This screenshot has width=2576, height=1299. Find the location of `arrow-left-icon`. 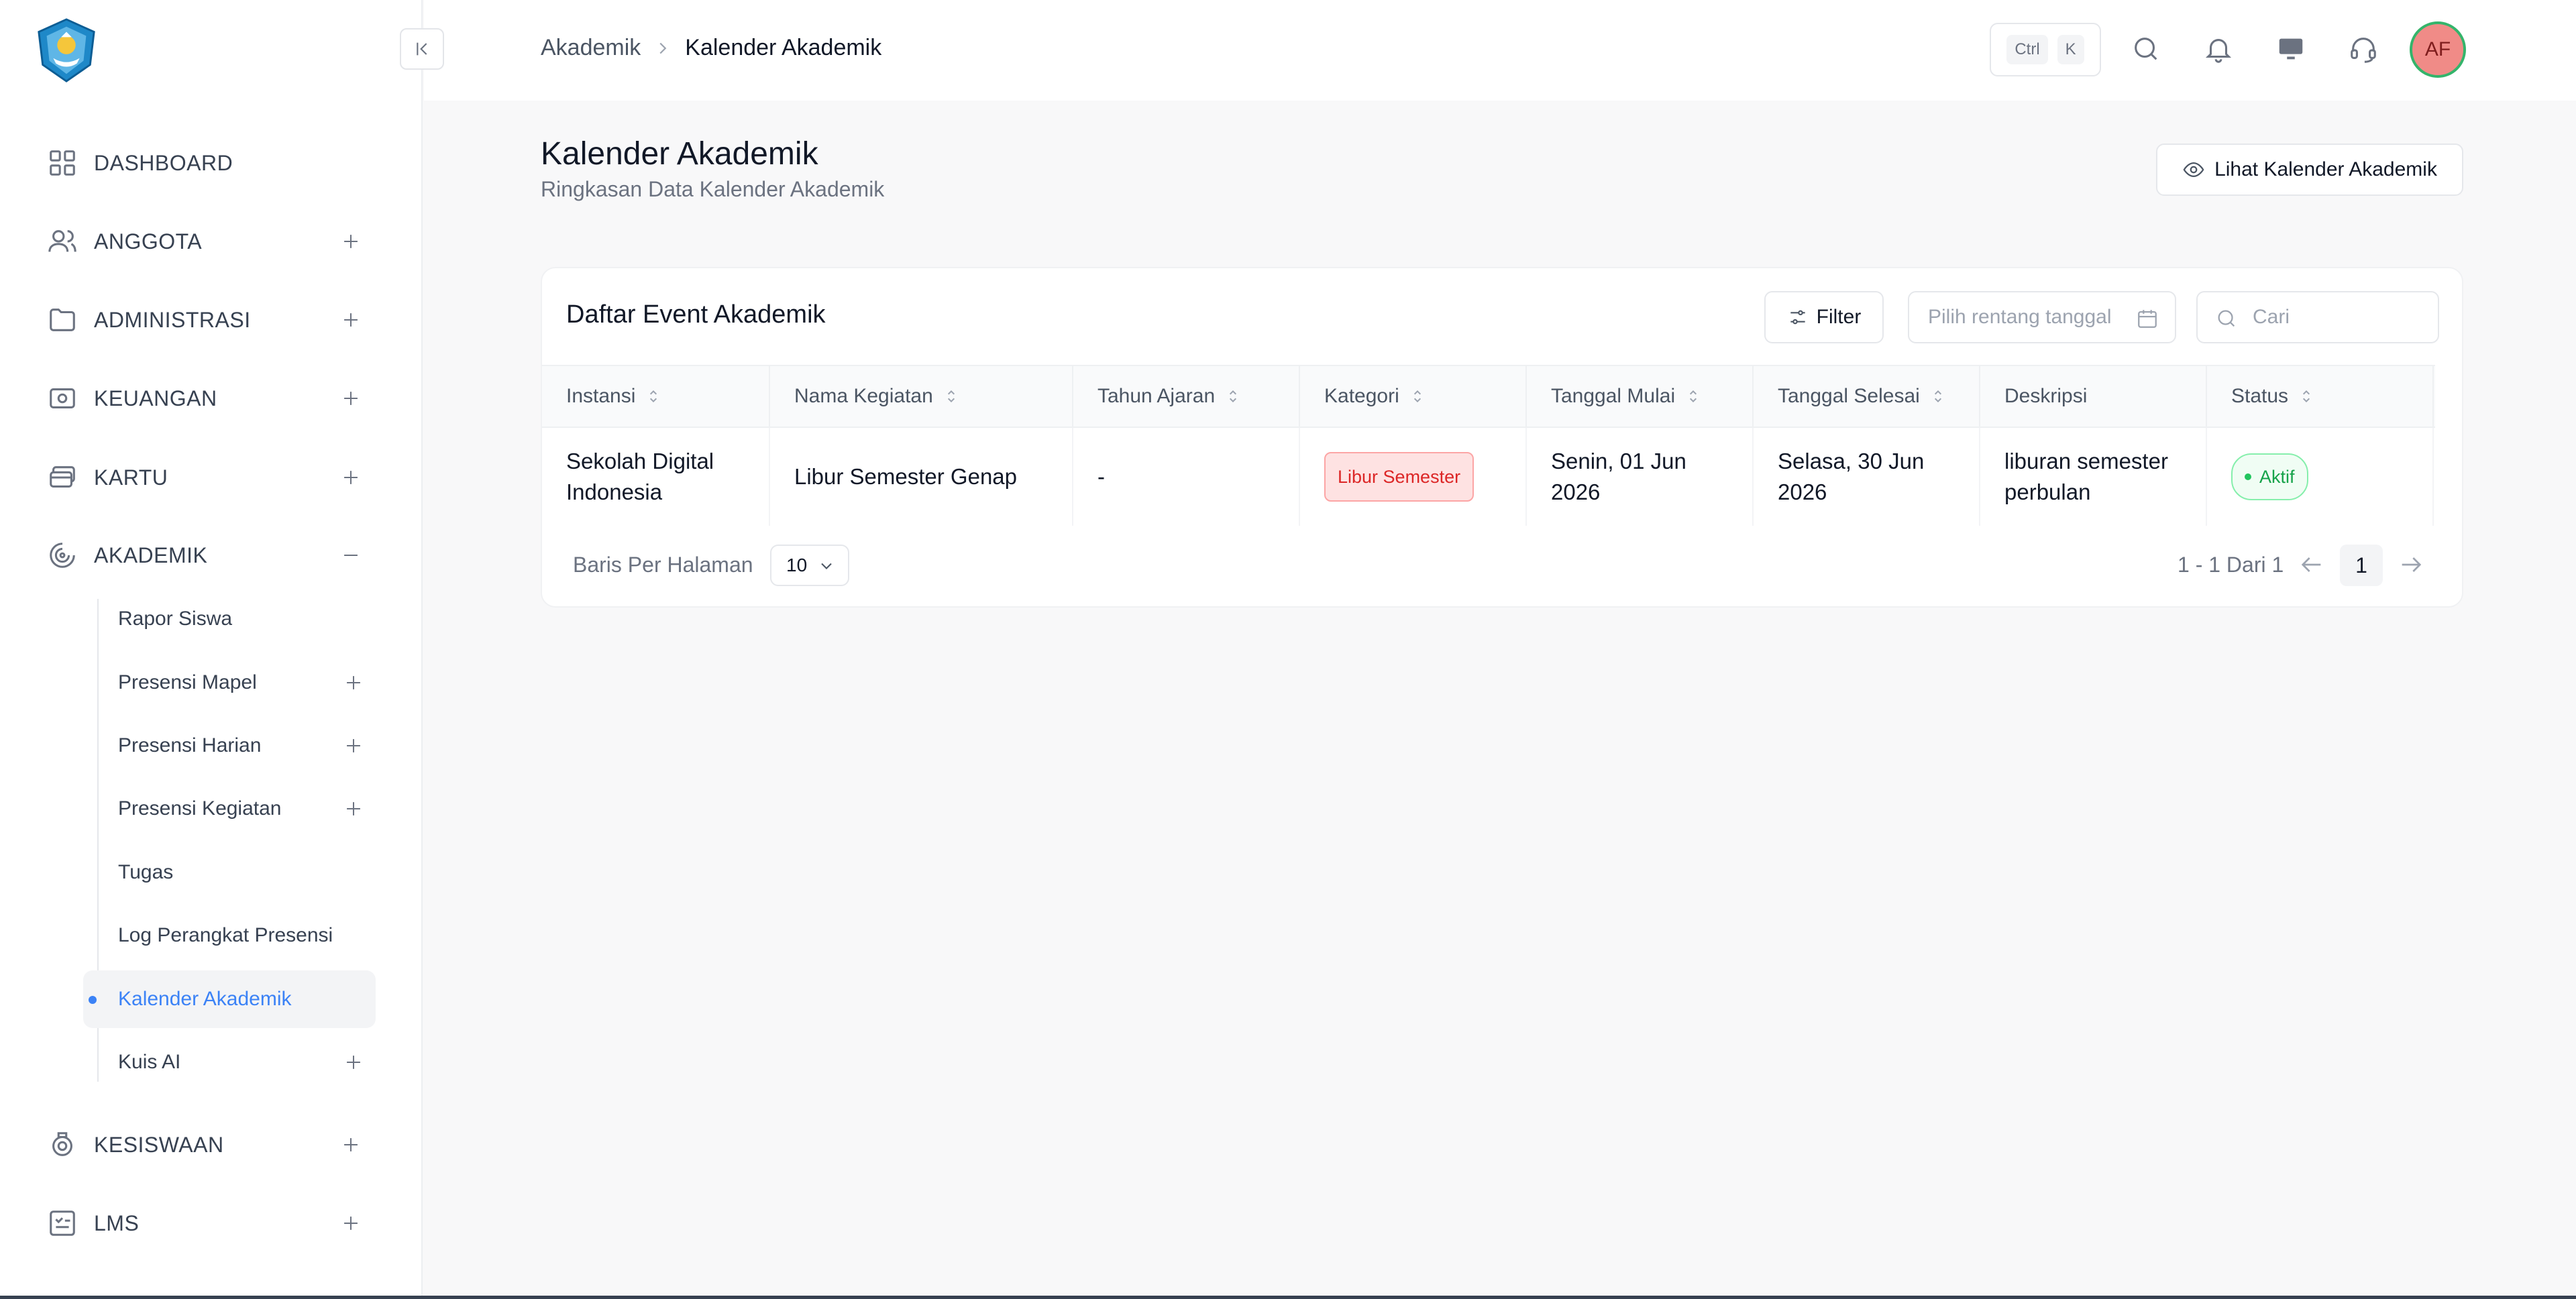

arrow-left-icon is located at coordinates (2311, 565).